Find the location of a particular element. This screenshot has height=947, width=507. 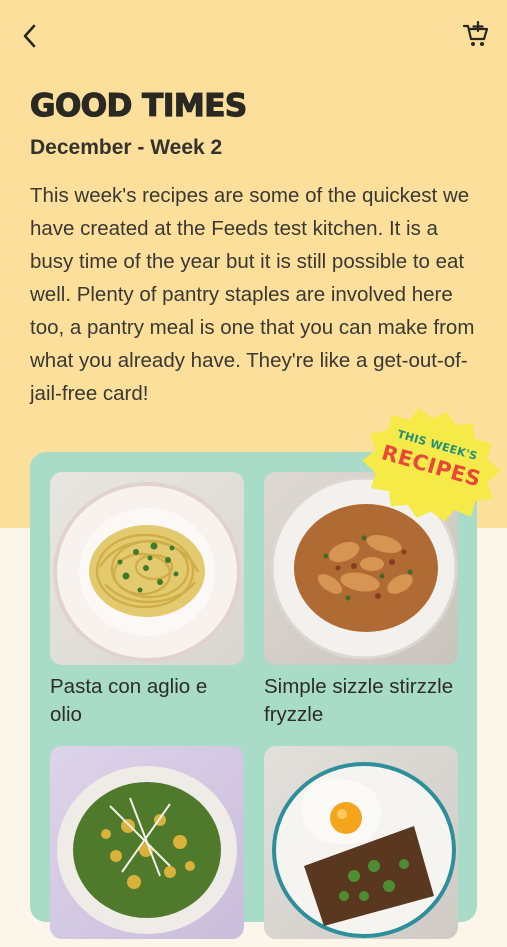

top-bar is located at coordinates (253, 35).